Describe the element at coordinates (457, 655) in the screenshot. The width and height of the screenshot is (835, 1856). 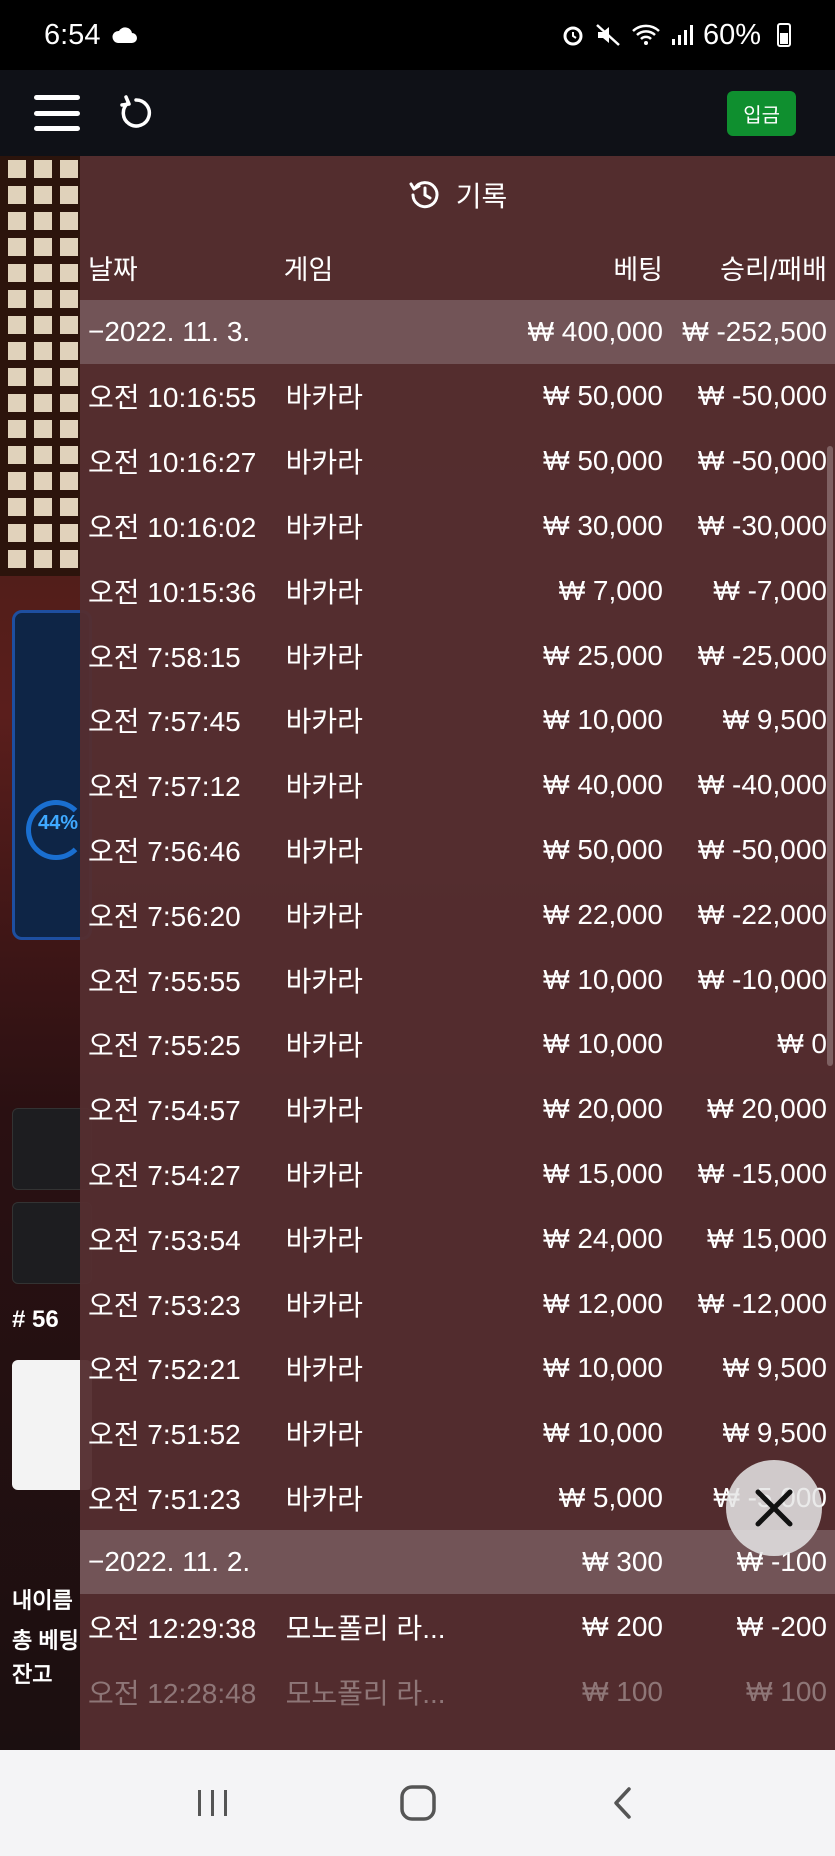
I see `history-row: 오전 7:58:15 바카라 ₩ 25,000 ₩ -25,000` at that location.